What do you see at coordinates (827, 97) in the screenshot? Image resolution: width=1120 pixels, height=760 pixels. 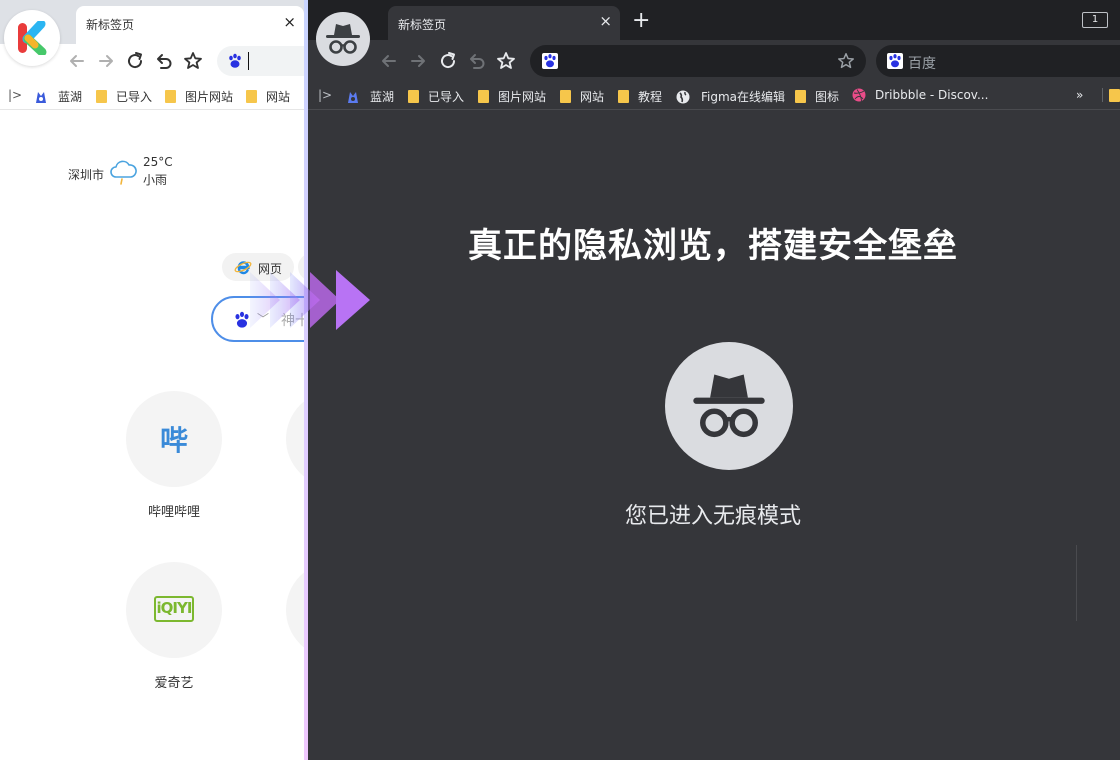 I see `bookmark-label: 图标` at bounding box center [827, 97].